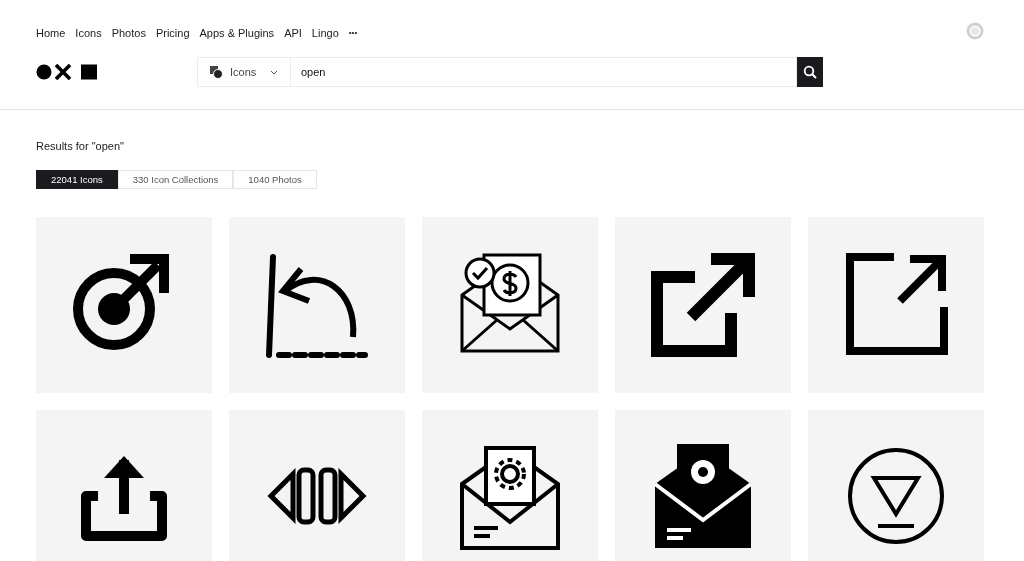 The height and width of the screenshot is (561, 1024). I want to click on nav-link: Home, so click(51, 32).